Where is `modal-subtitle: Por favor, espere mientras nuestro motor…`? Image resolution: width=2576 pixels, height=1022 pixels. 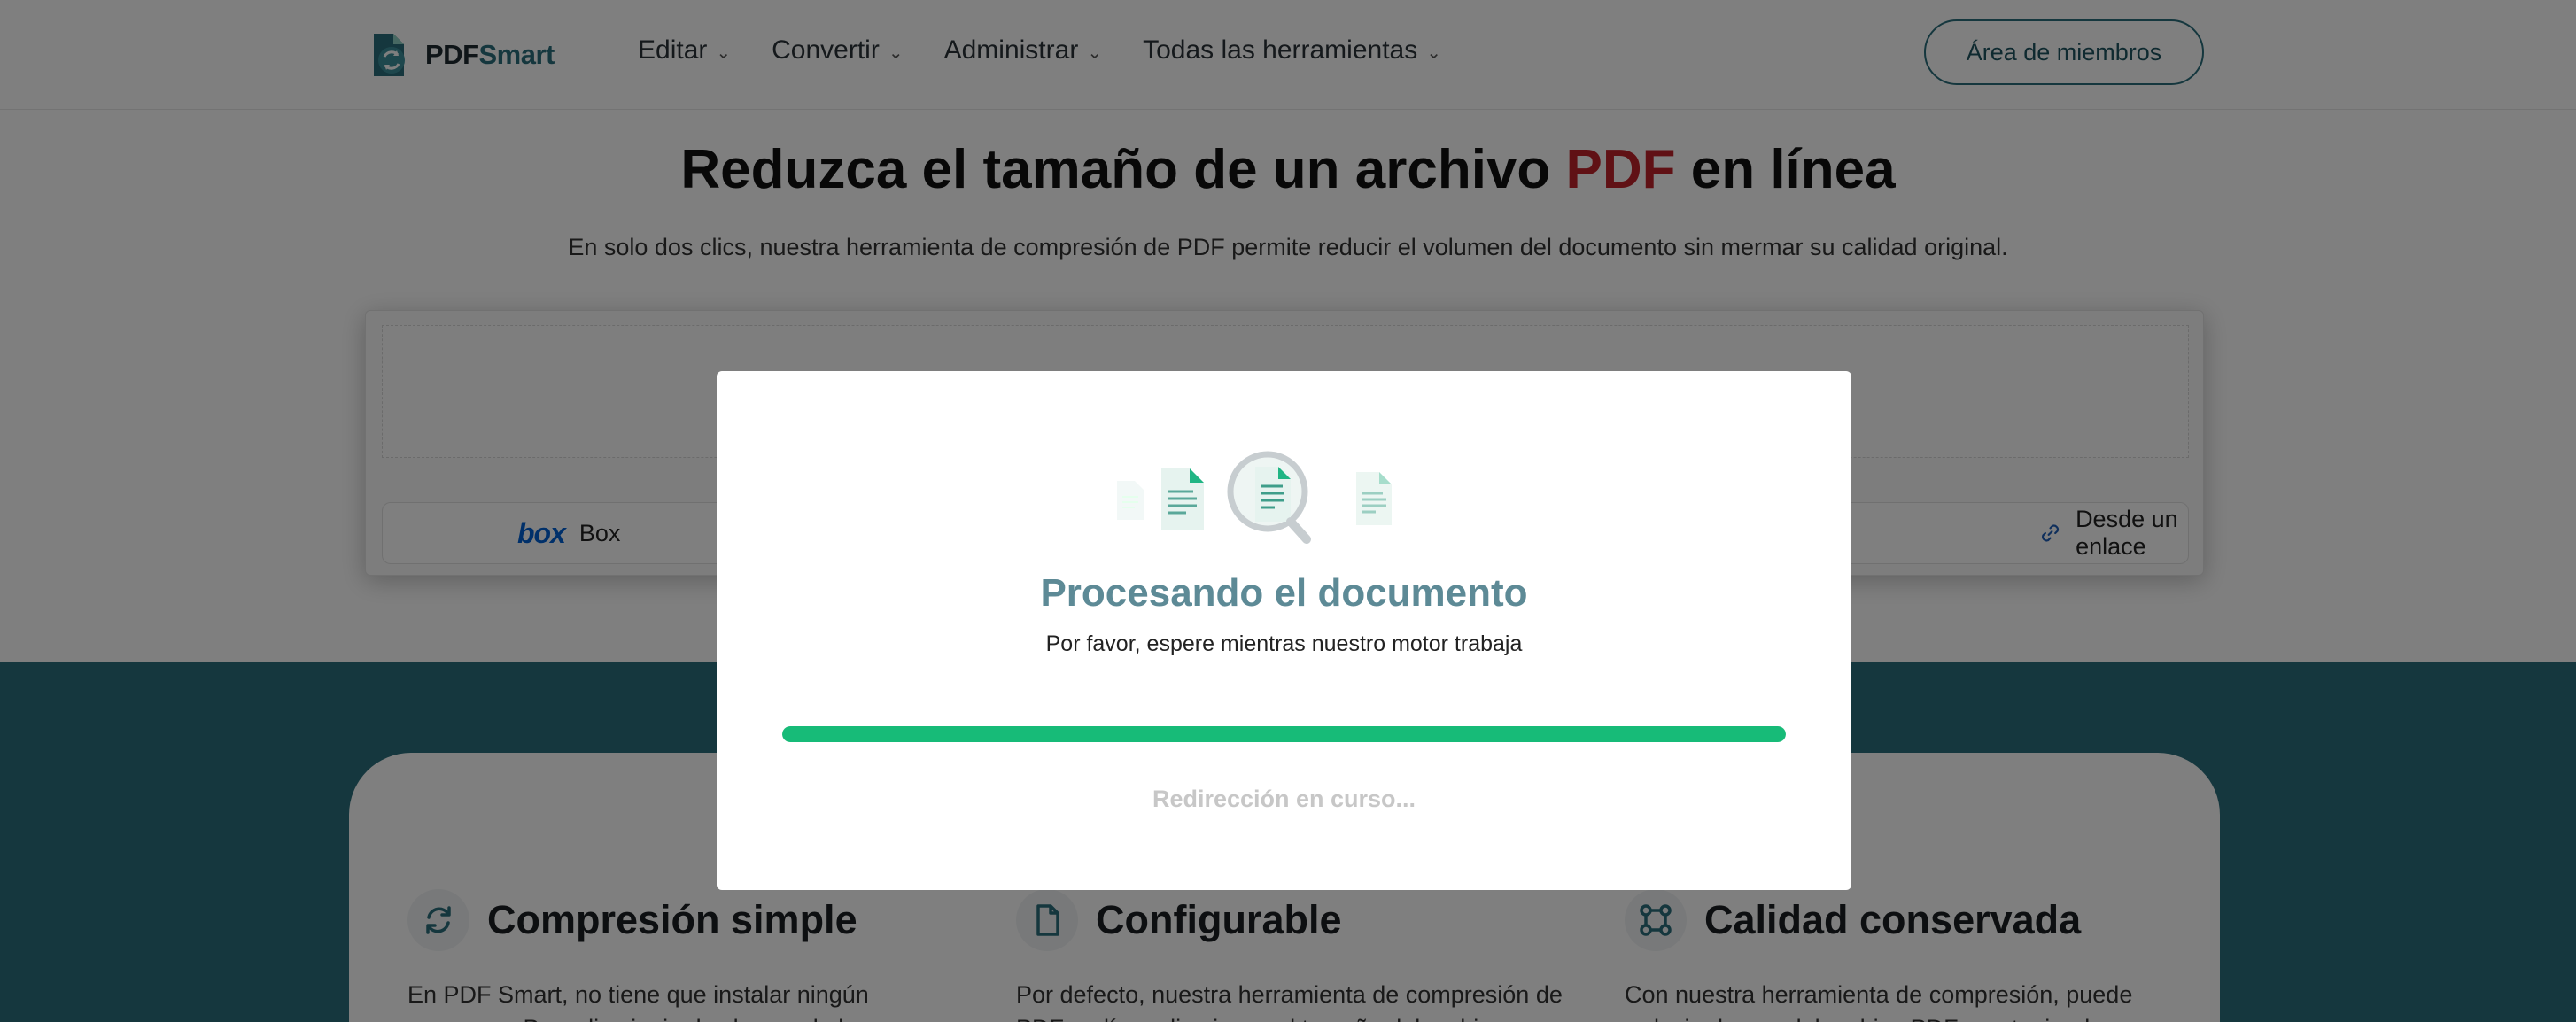 modal-subtitle: Por favor, espere mientras nuestro motor… is located at coordinates (1284, 643).